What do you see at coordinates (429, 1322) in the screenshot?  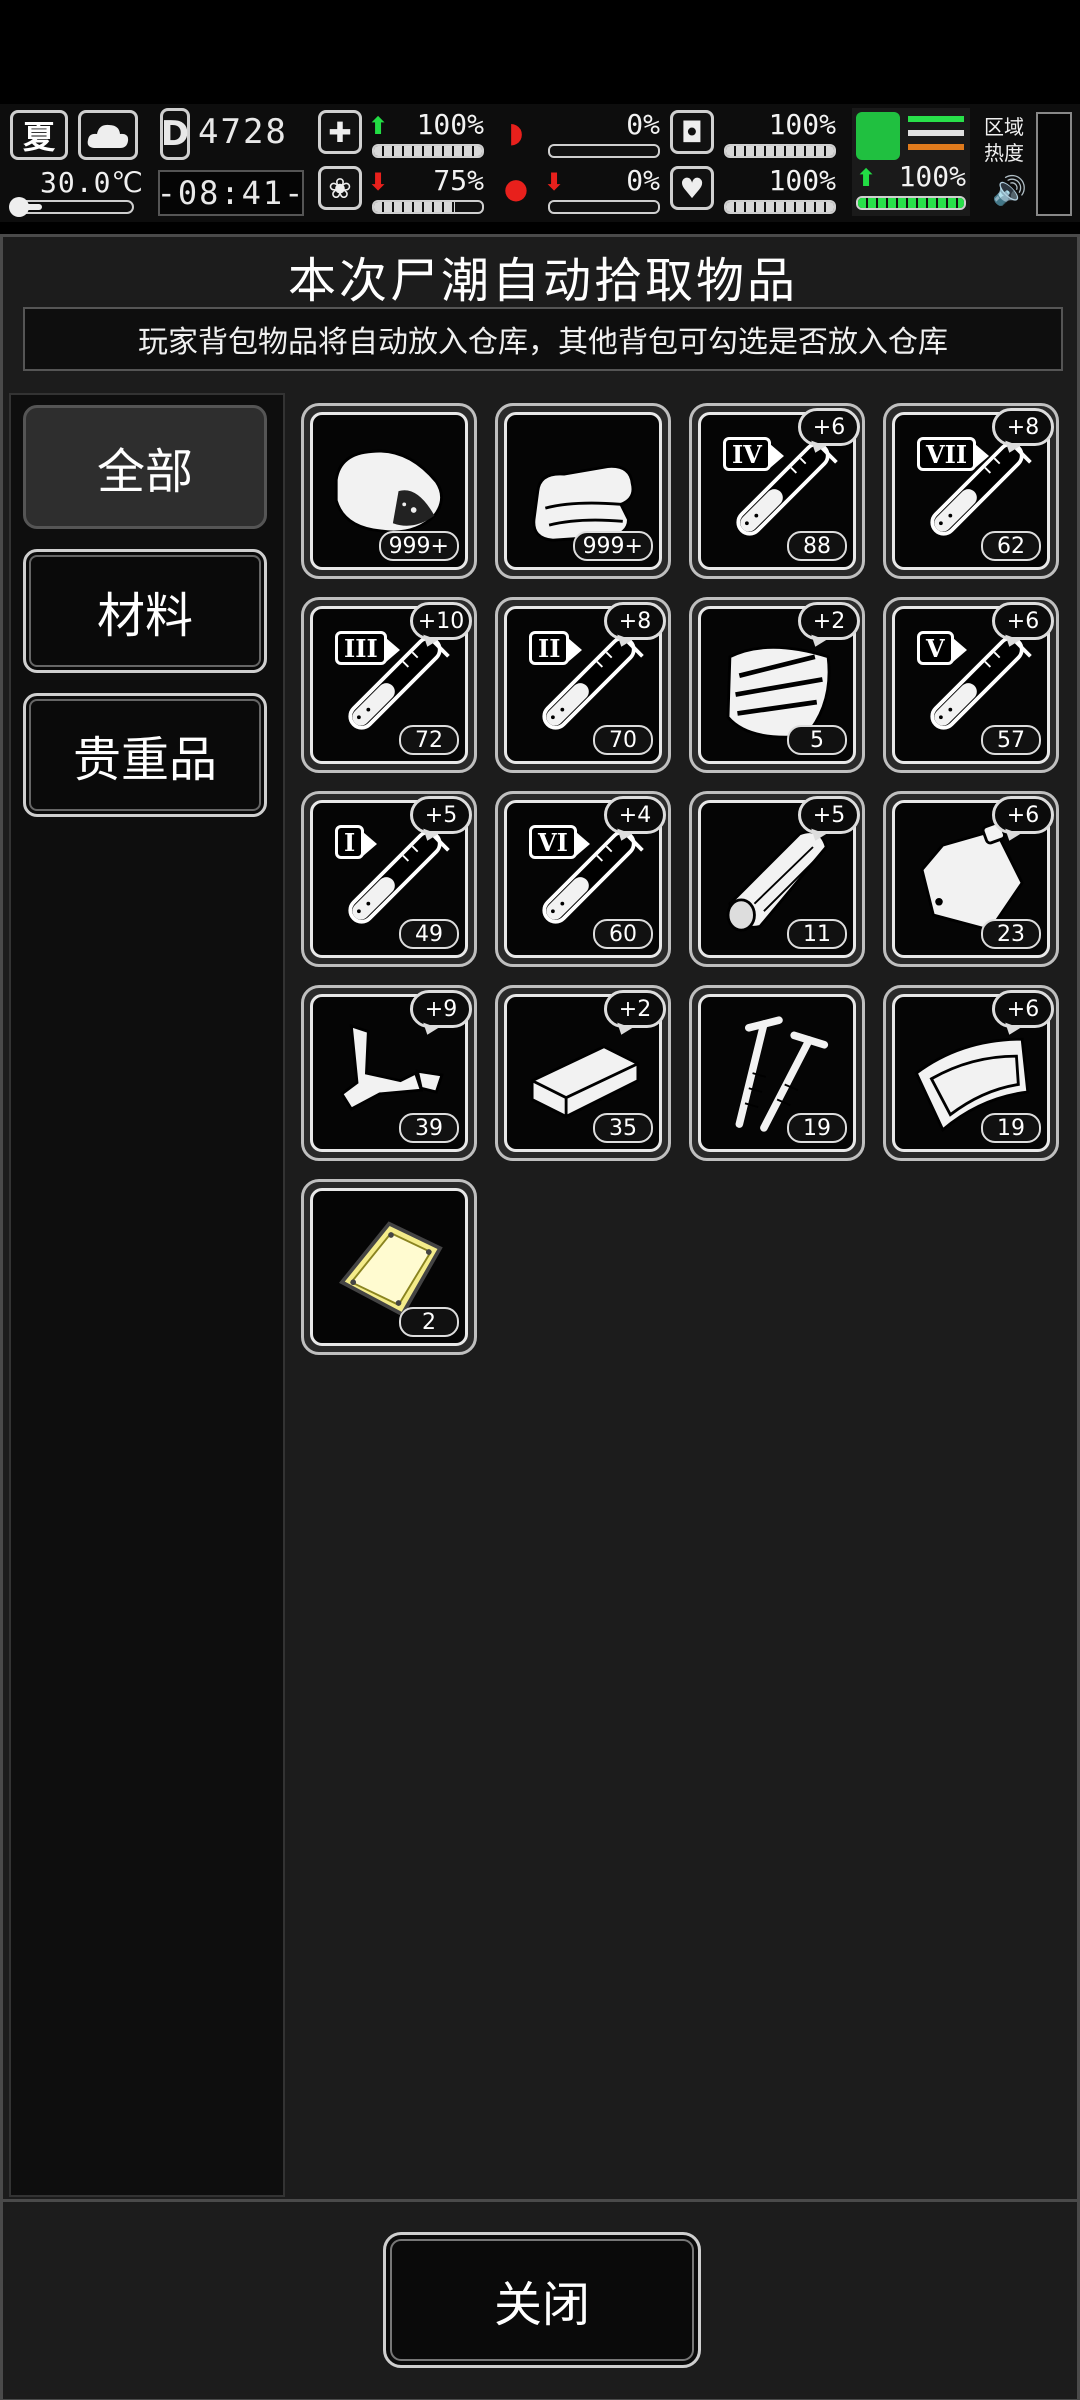 I see `item-count: 2` at bounding box center [429, 1322].